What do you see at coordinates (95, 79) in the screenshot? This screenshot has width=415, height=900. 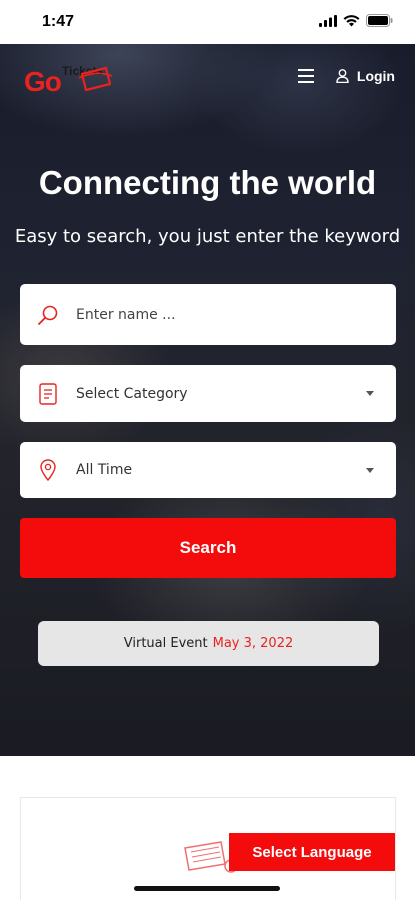 I see `logo-ticket-icon` at bounding box center [95, 79].